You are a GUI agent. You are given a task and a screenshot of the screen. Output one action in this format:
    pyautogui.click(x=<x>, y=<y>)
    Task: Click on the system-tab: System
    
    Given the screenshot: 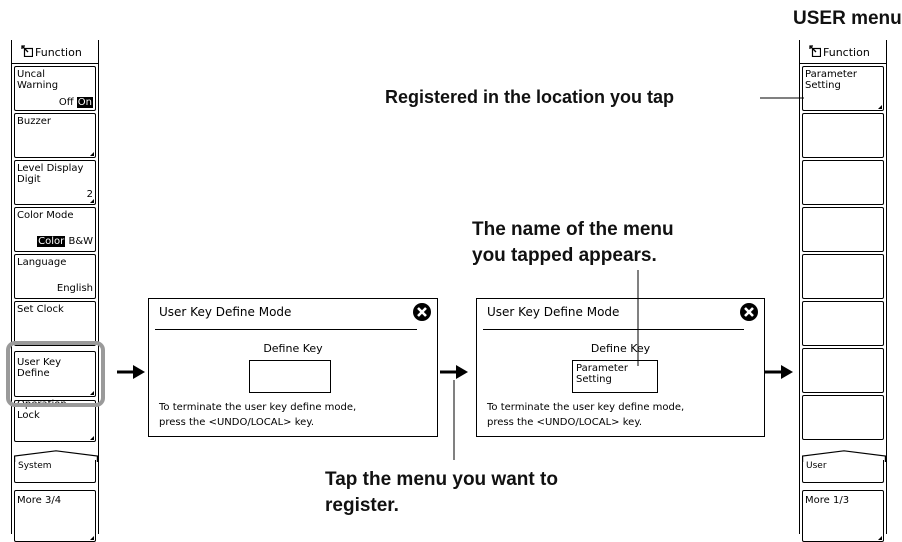 What is the action you would take?
    pyautogui.click(x=56, y=466)
    